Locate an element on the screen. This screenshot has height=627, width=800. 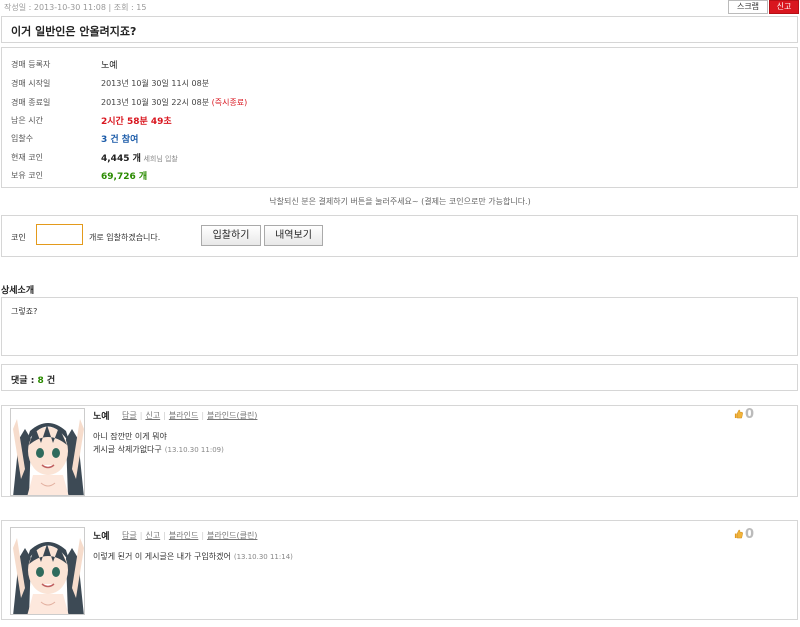
comment-line-with-time: 게시글 삭제가없다구 (13.10.30 11:09) is located at coordinates (158, 450).